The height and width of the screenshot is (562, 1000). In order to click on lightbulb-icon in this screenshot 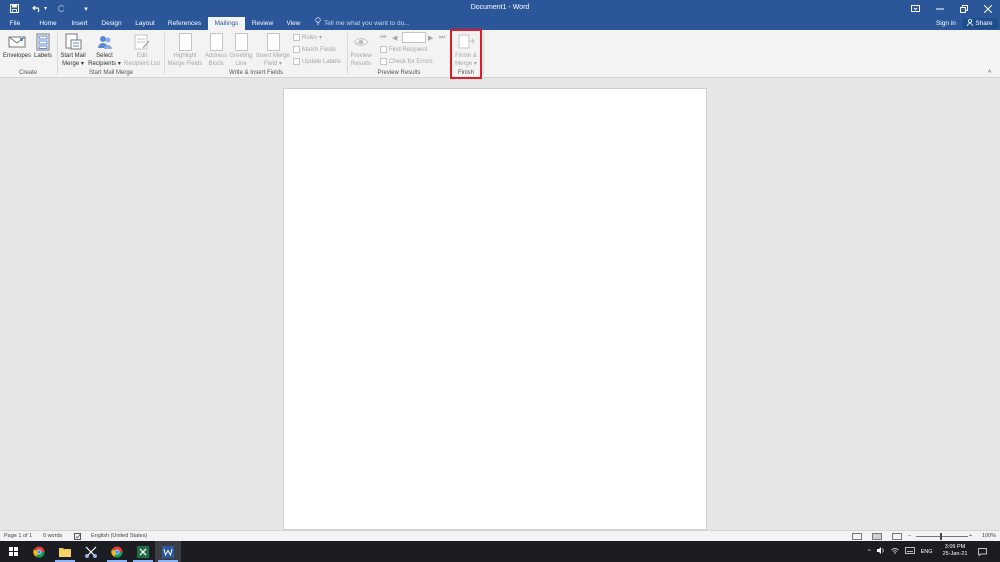, I will do `click(318, 23)`.